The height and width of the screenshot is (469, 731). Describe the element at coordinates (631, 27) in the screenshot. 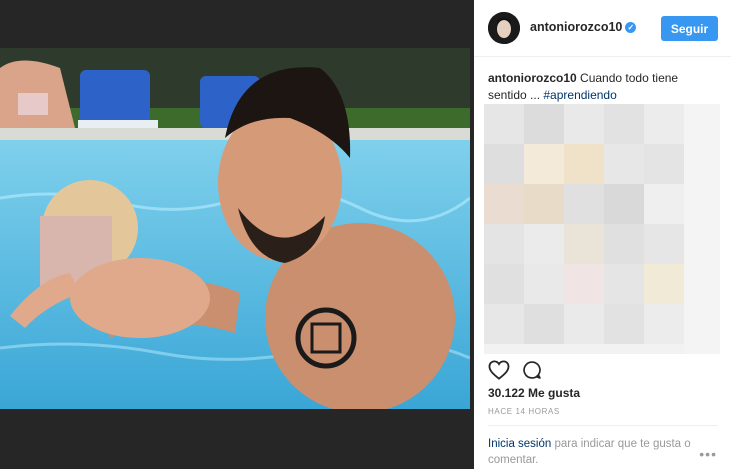

I see `verified-badge-icon: ✓` at that location.